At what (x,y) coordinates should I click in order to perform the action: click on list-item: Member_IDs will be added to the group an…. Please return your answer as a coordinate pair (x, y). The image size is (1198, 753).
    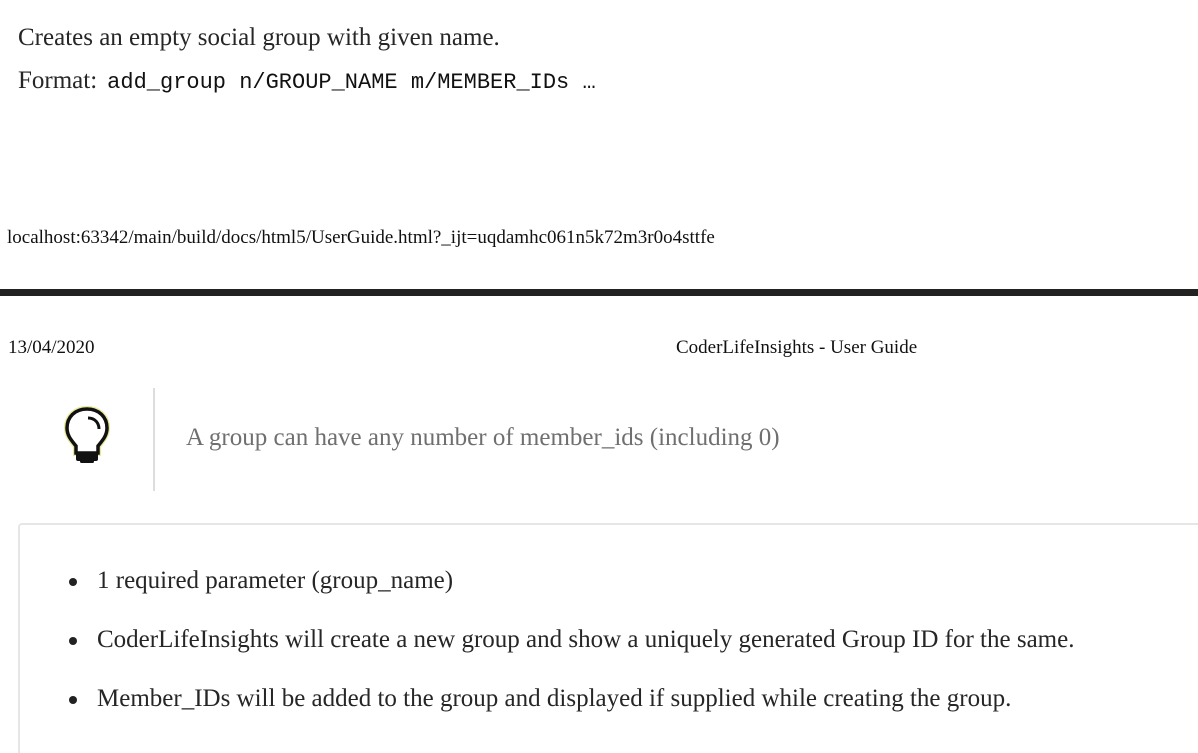
    Looking at the image, I should click on (547, 712).